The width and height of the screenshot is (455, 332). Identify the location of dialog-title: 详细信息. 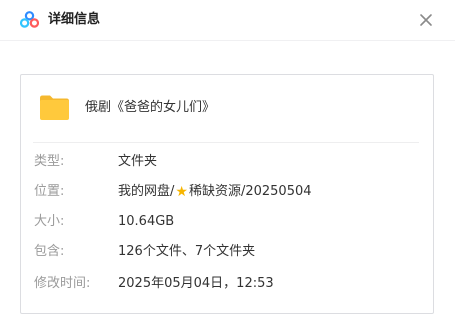
(74, 19).